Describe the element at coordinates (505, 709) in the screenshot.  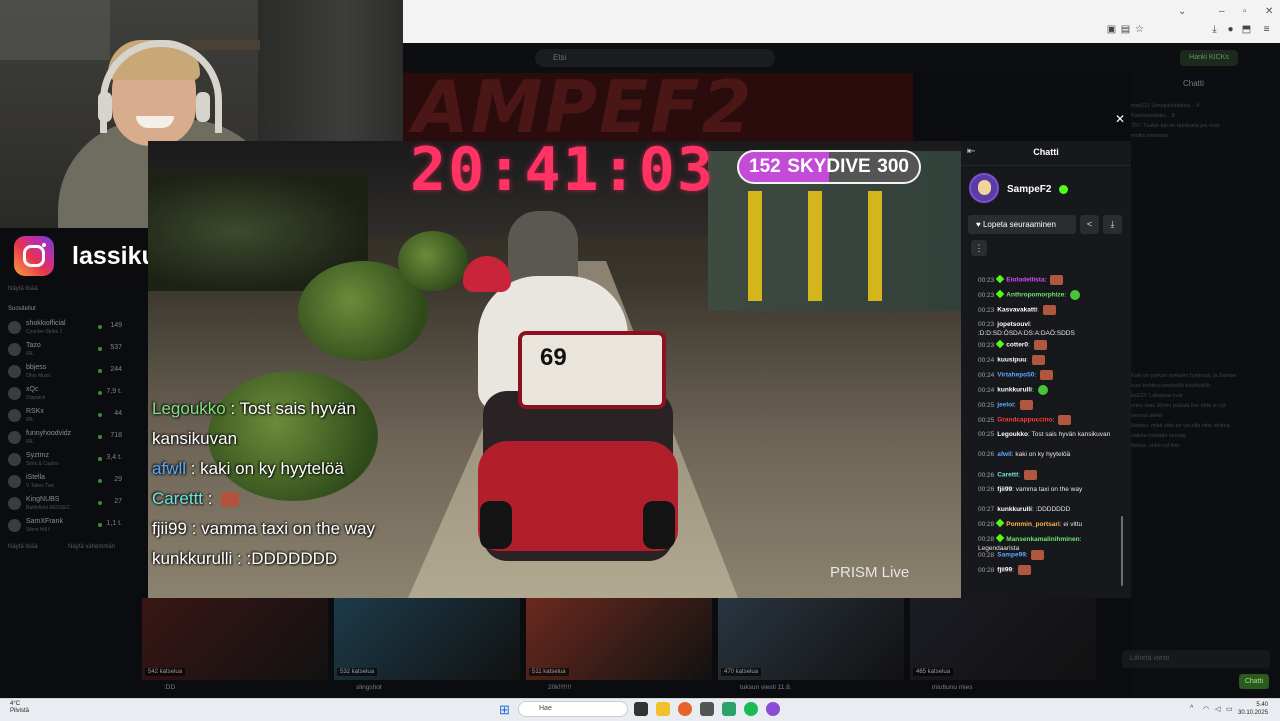
I see `start-icon: ⊞` at that location.